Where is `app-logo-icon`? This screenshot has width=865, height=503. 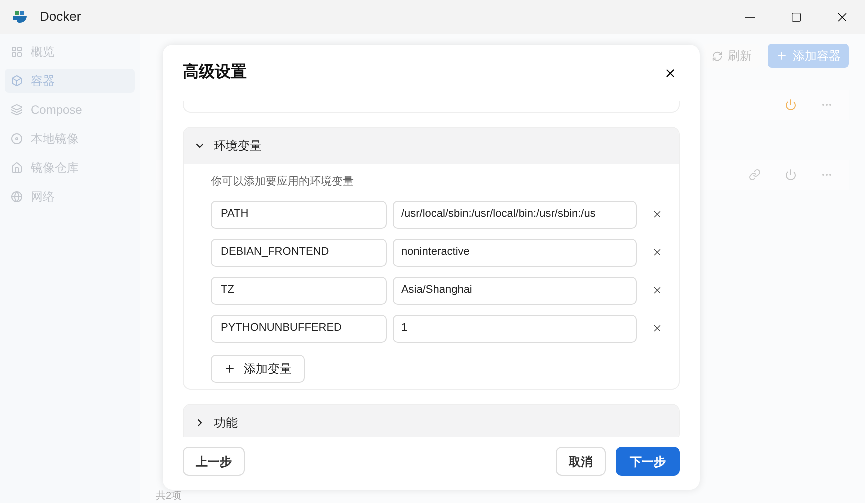 app-logo-icon is located at coordinates (20, 17).